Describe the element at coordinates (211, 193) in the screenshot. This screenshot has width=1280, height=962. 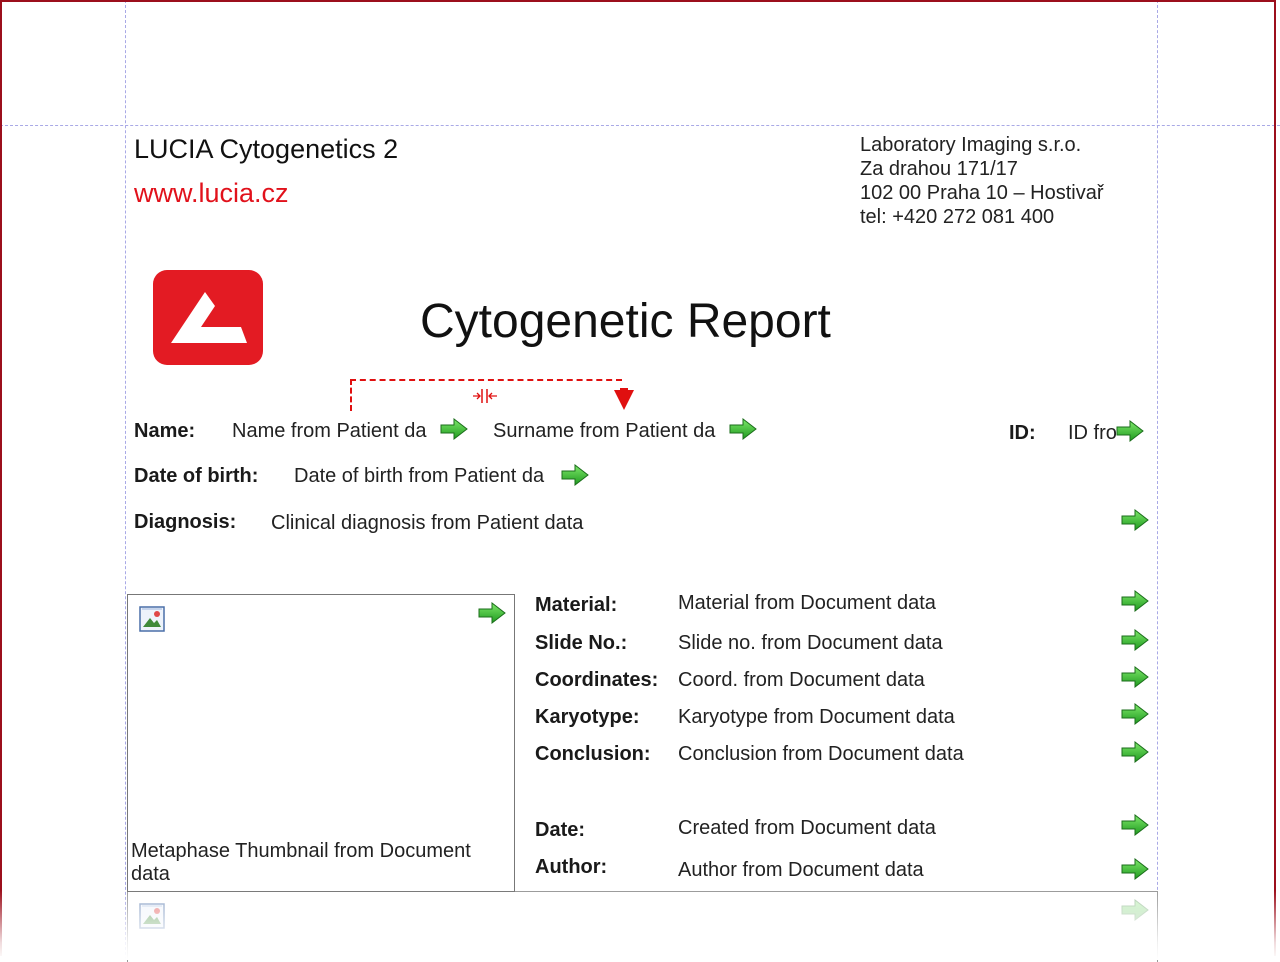
I see `website-link: www.lucia.cz` at that location.